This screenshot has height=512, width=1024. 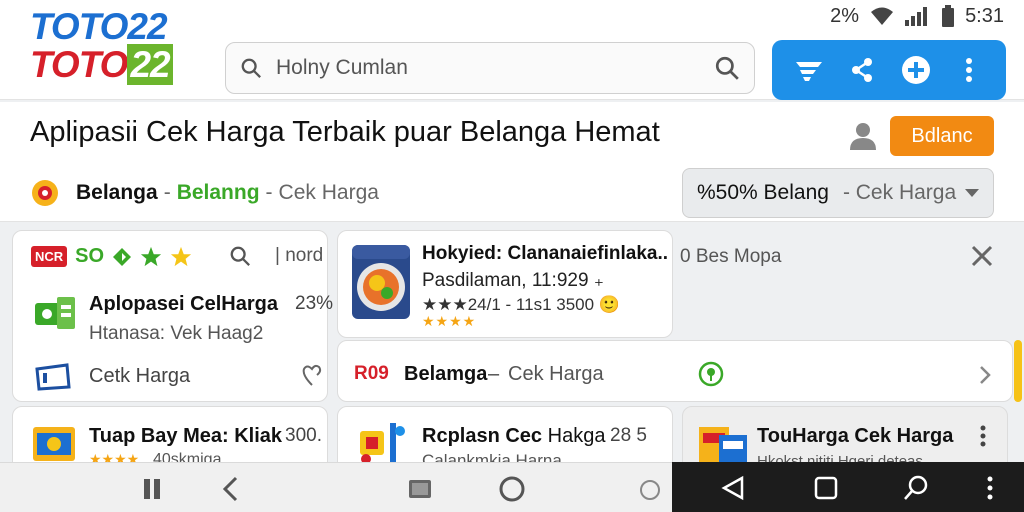 I want to click on rating-stars: ★★★★, so click(x=449, y=321).